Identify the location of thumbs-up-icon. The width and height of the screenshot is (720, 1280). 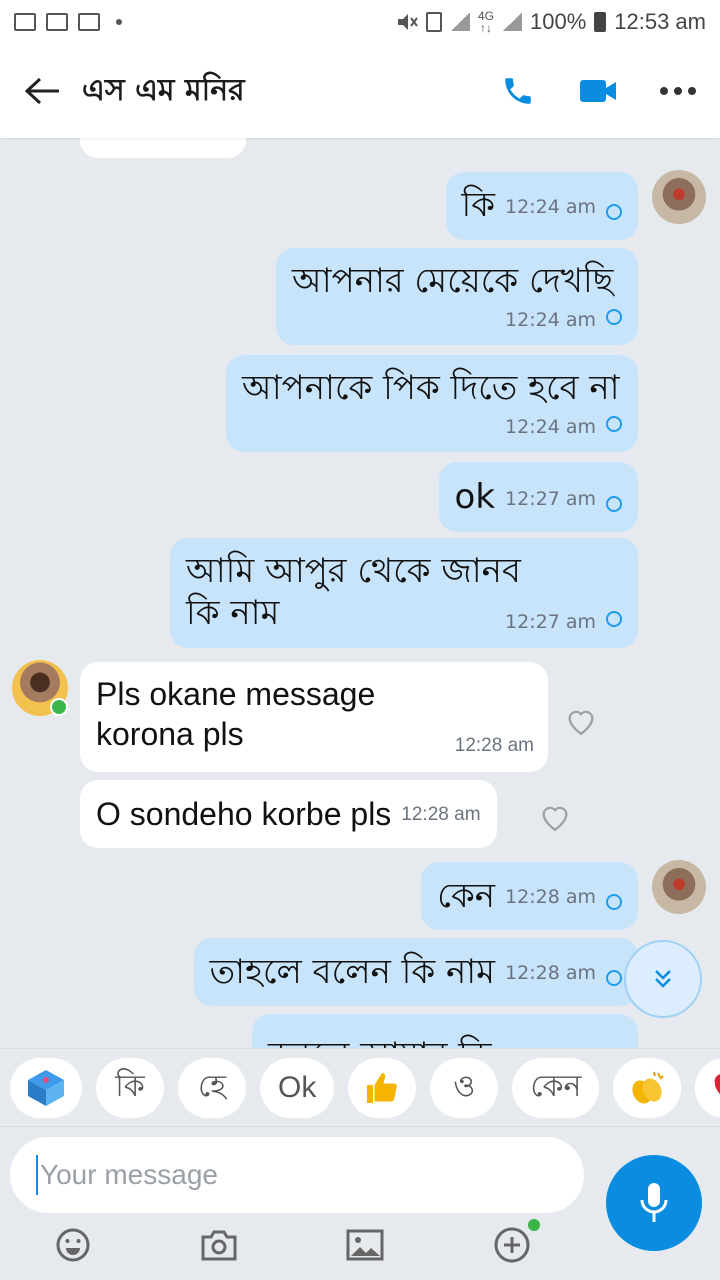
(382, 1087).